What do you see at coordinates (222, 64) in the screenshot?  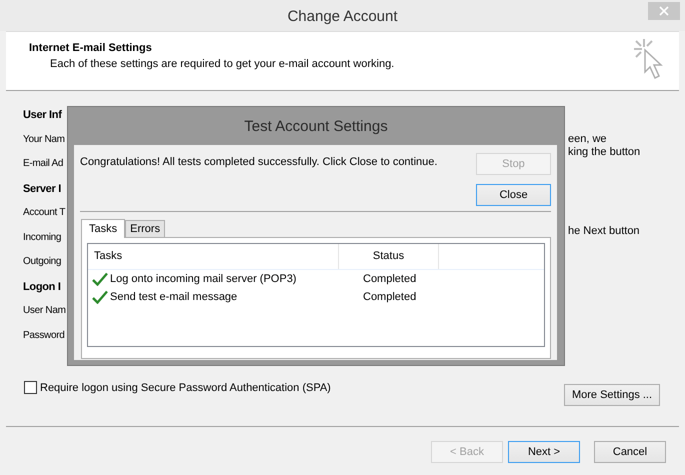 I see `section-description: Each of these settings are required to get your e-mail account working.` at bounding box center [222, 64].